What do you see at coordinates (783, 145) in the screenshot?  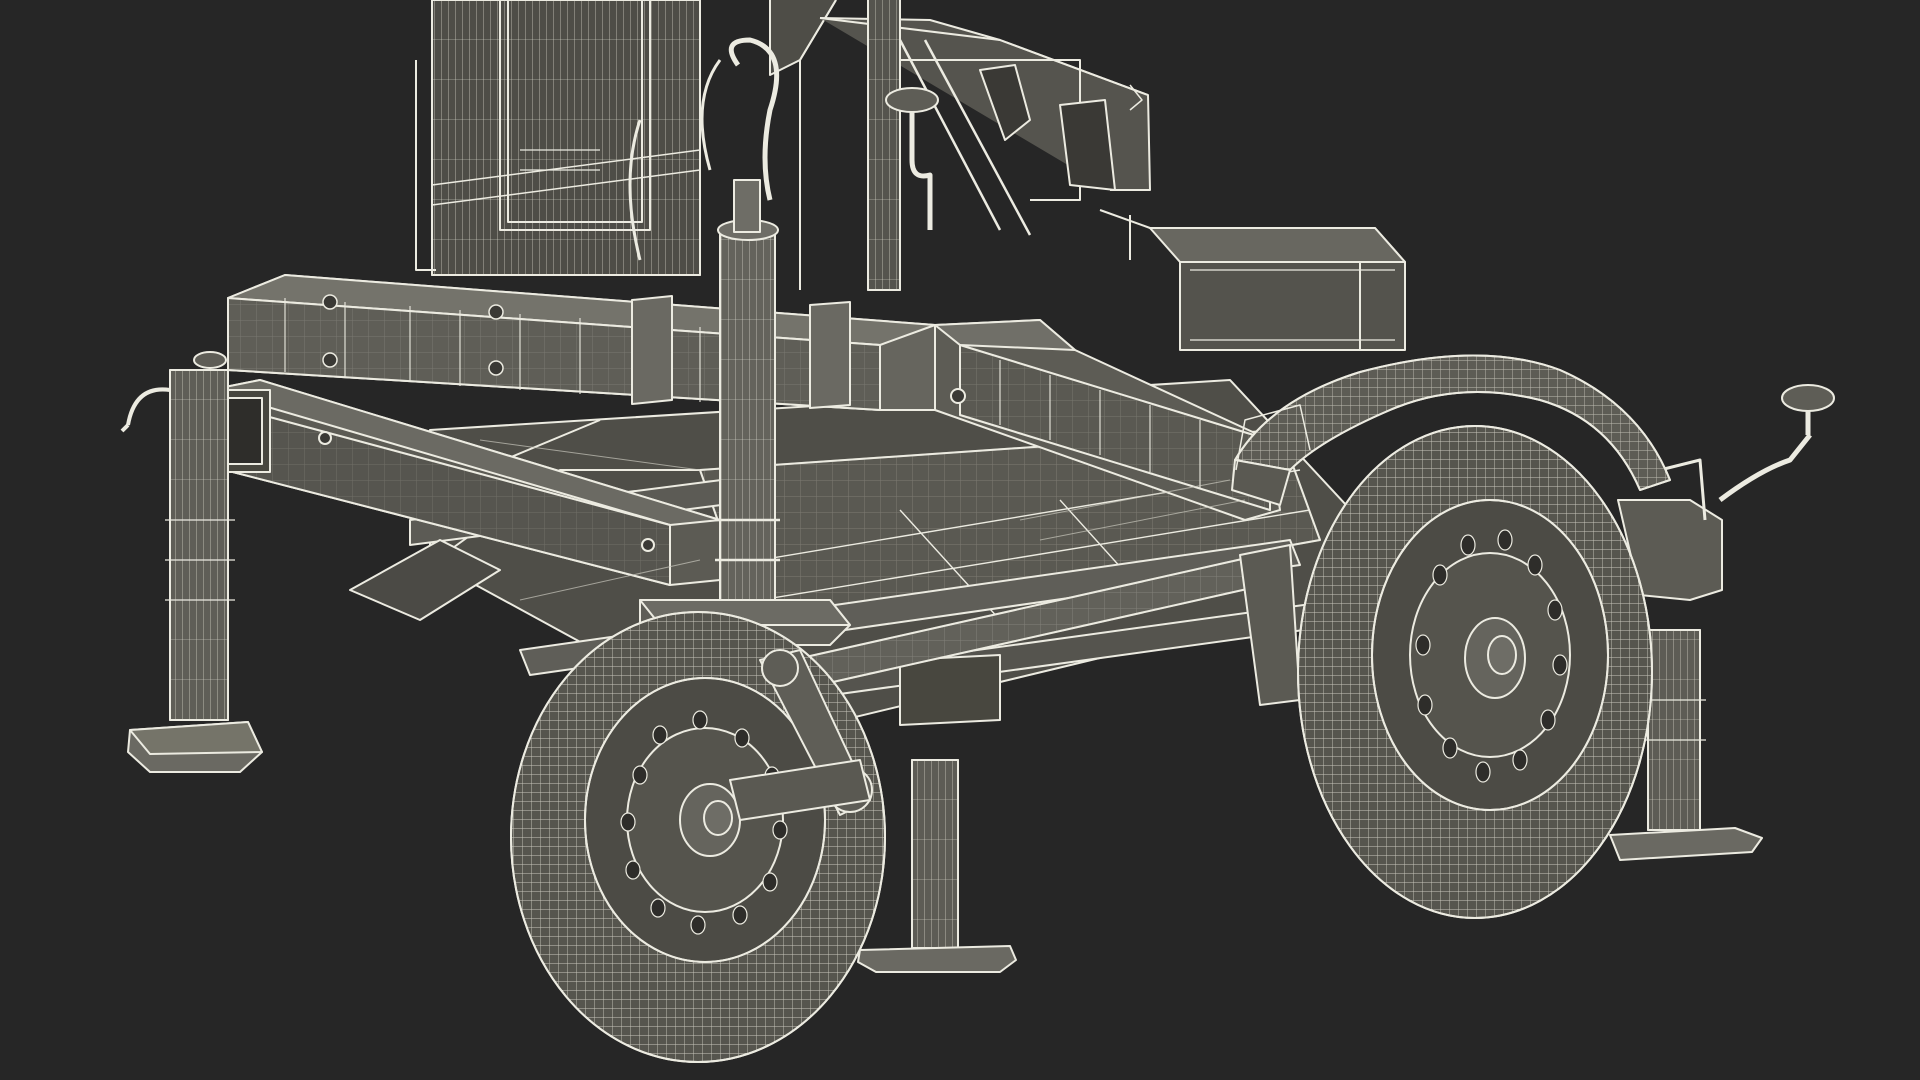 I see `mast-assembly` at bounding box center [783, 145].